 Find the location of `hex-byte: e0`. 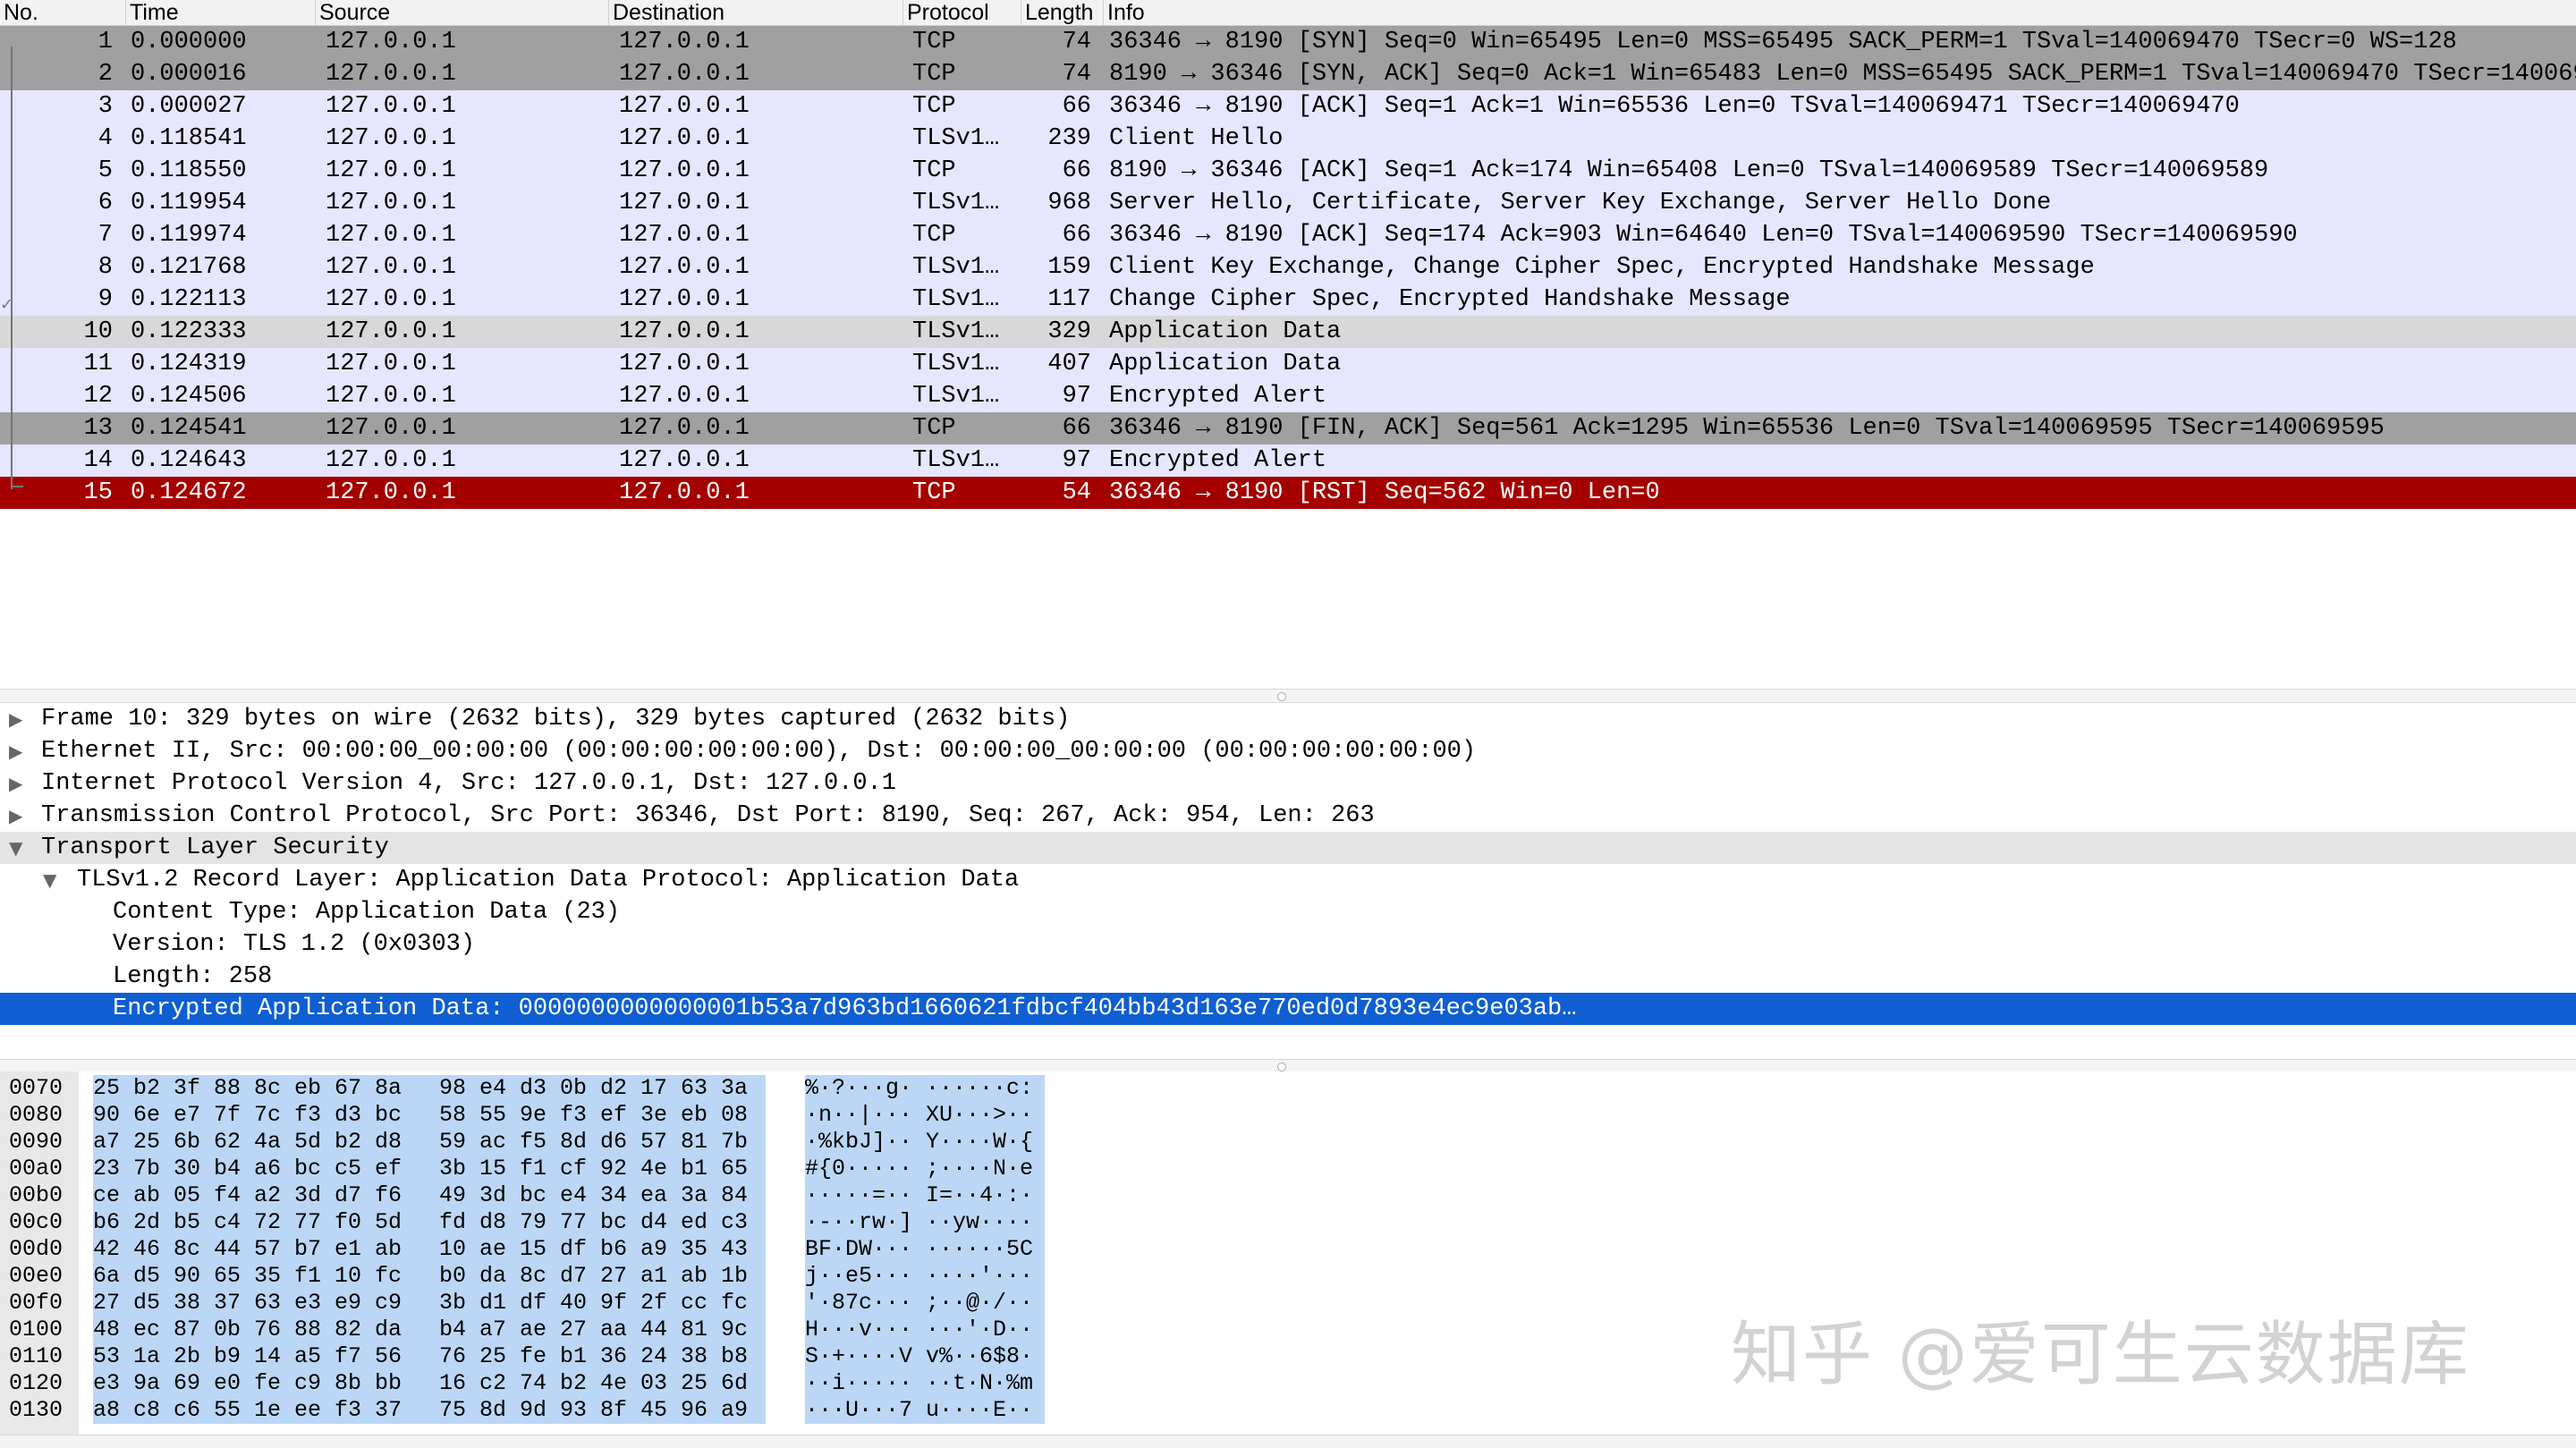

hex-byte: e0 is located at coordinates (227, 1383).